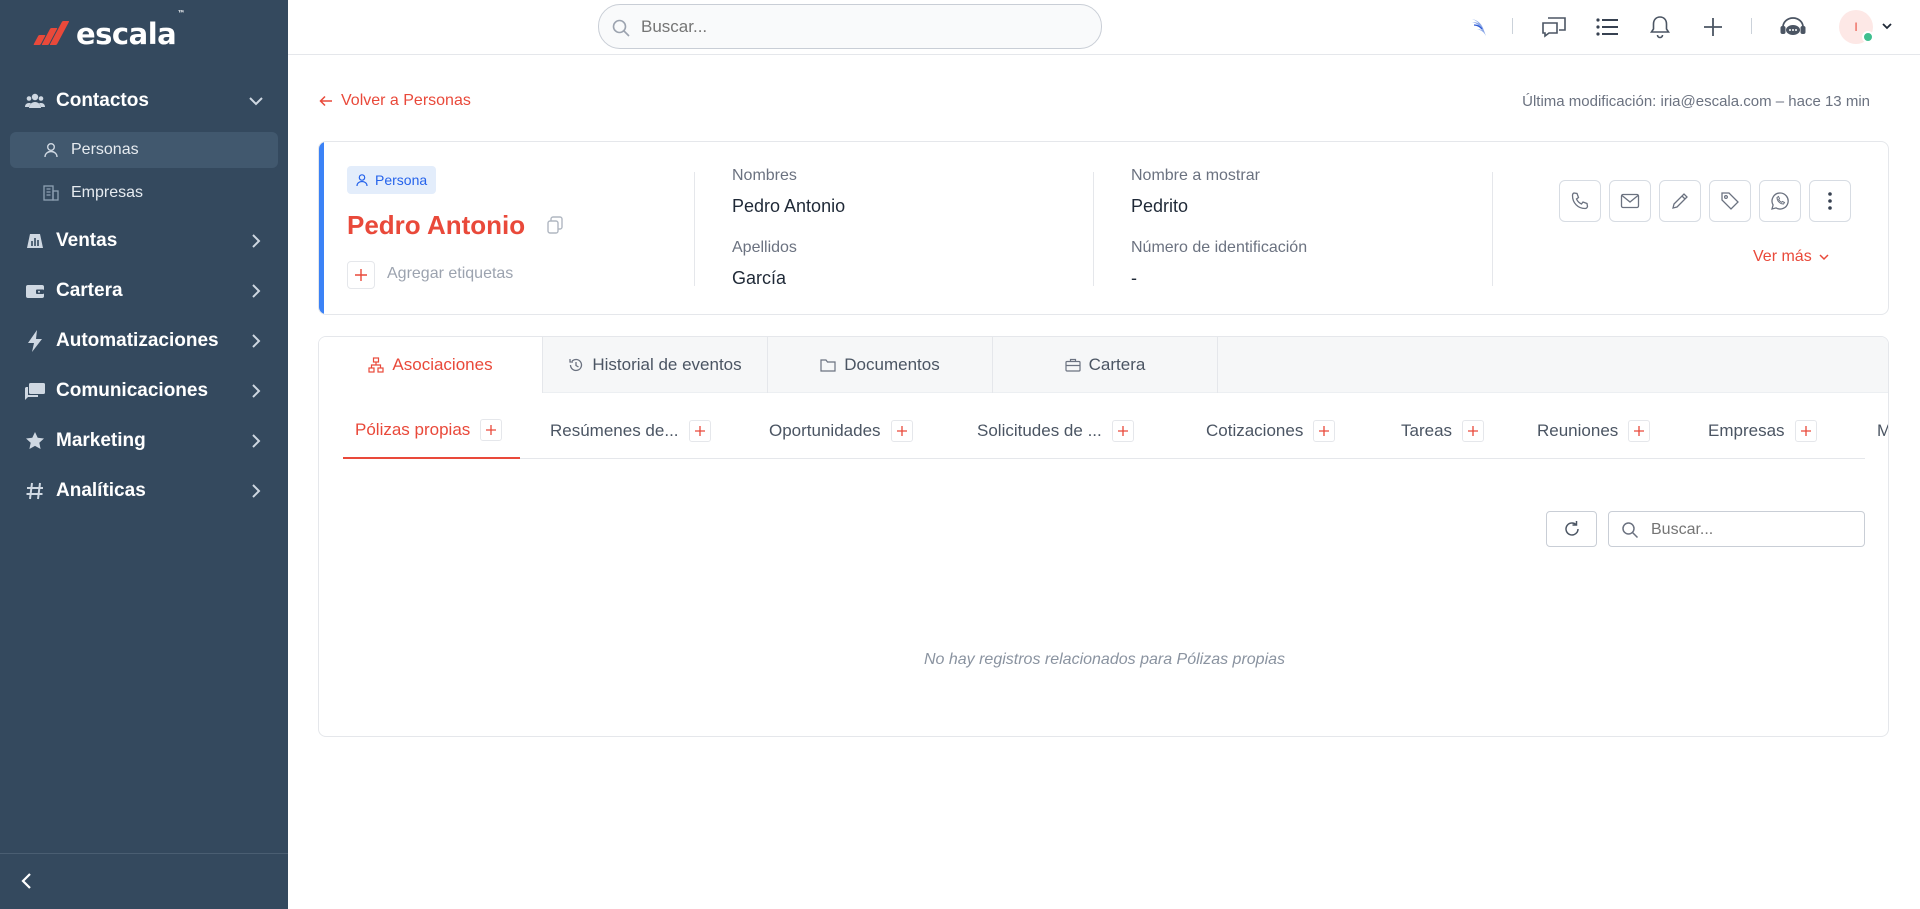 The width and height of the screenshot is (1920, 909). What do you see at coordinates (1882, 431) in the screenshot?
I see `subtab-more: M` at bounding box center [1882, 431].